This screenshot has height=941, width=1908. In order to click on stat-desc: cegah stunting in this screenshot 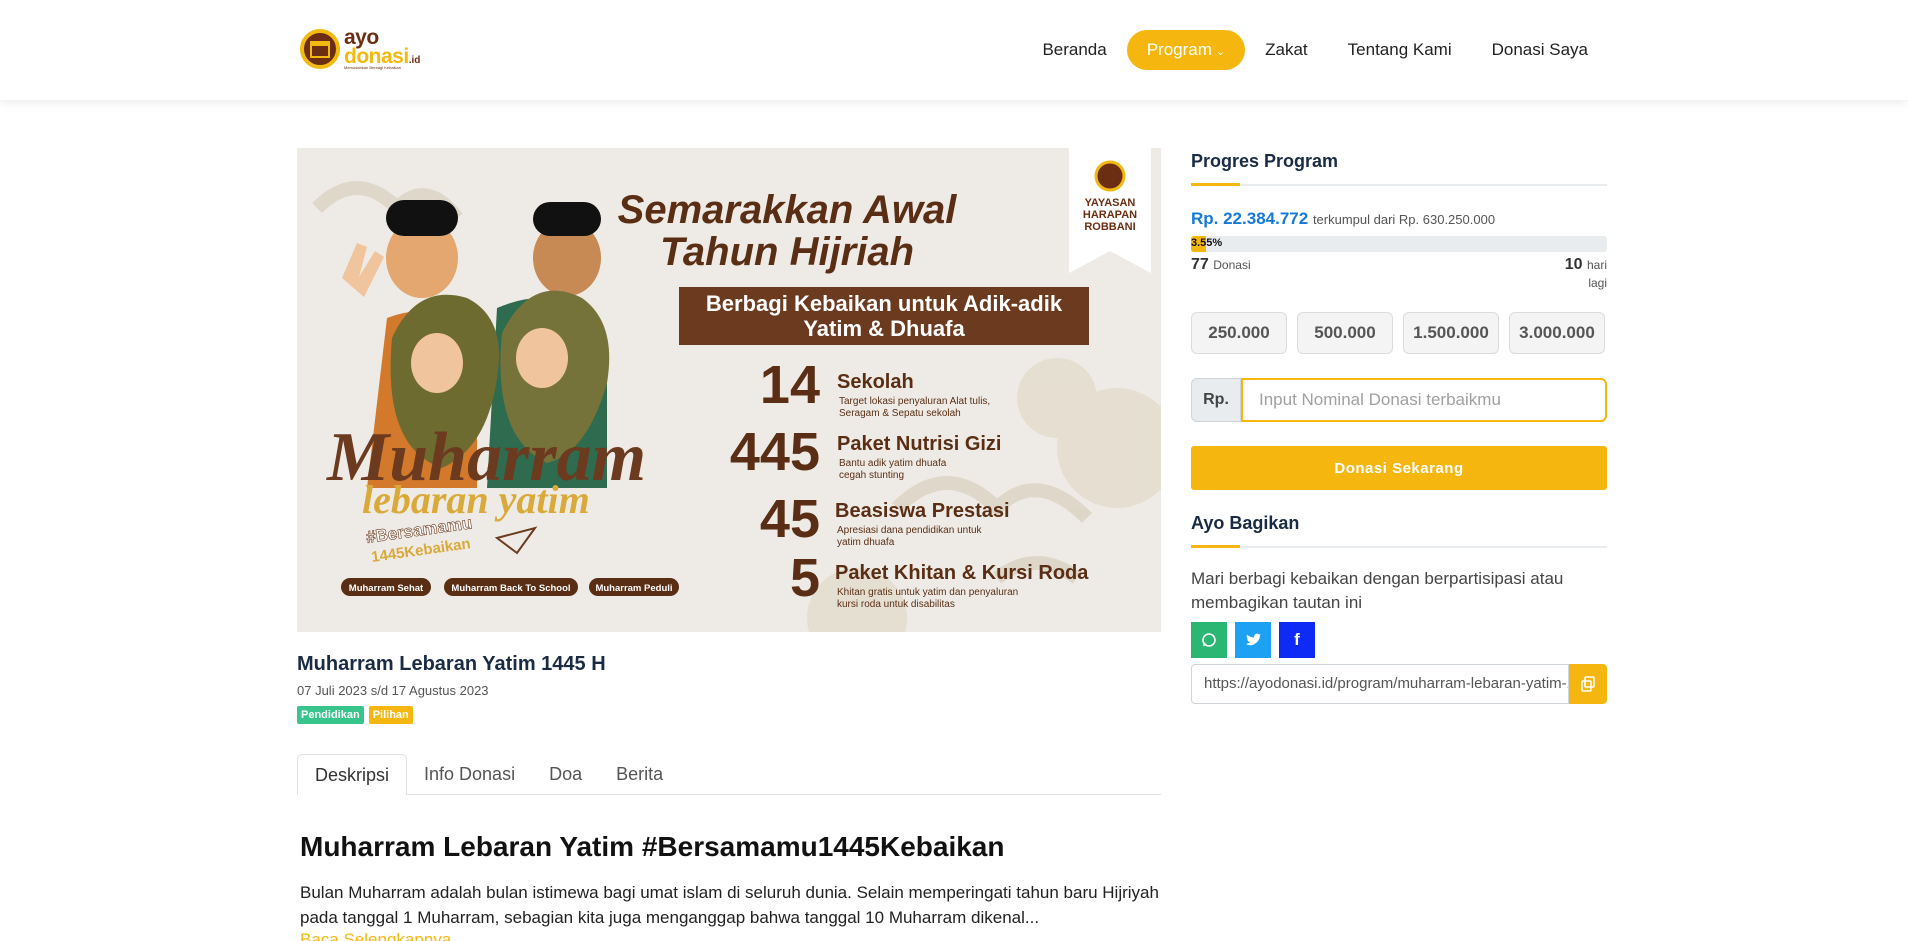, I will do `click(871, 475)`.